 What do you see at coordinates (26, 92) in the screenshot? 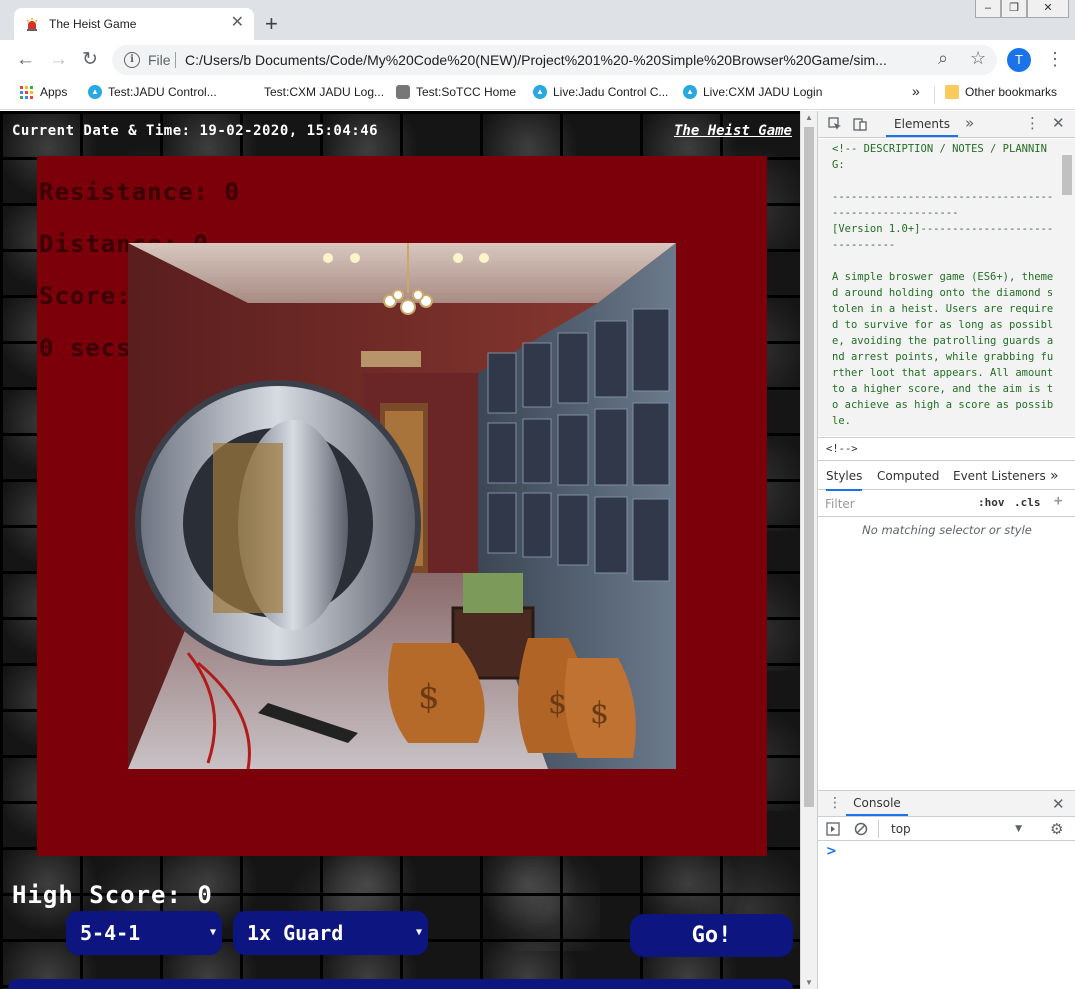
I see `apps-grid-icon` at bounding box center [26, 92].